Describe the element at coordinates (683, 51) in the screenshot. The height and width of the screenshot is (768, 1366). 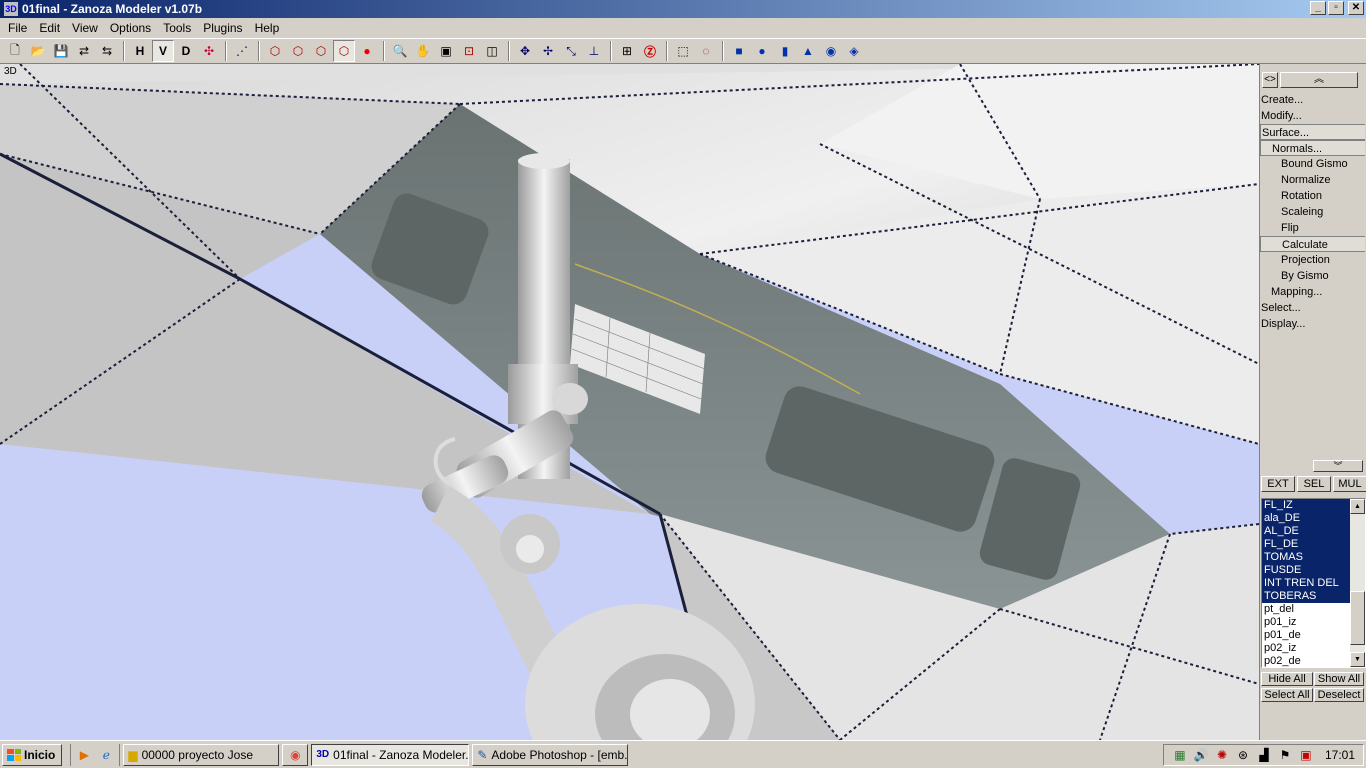
I see `select-rect-icon: ⬚` at that location.